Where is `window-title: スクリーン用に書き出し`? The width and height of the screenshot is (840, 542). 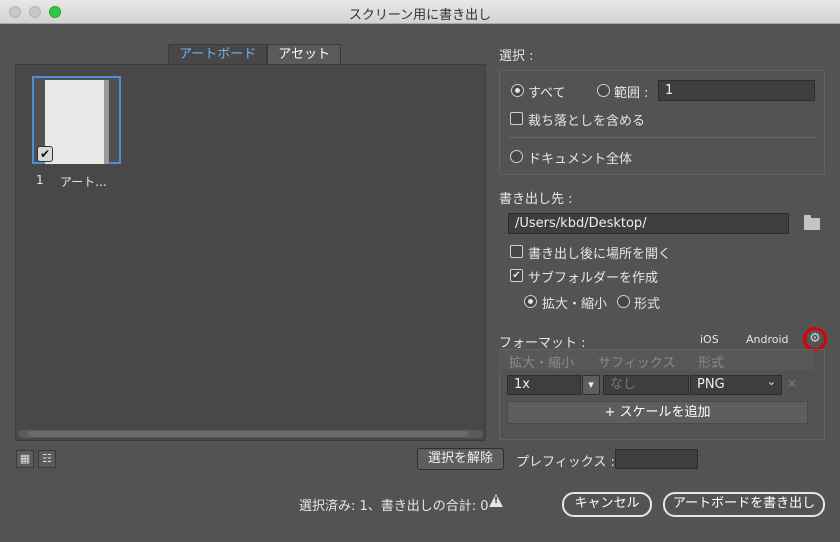 window-title: スクリーン用に書き出し is located at coordinates (420, 15).